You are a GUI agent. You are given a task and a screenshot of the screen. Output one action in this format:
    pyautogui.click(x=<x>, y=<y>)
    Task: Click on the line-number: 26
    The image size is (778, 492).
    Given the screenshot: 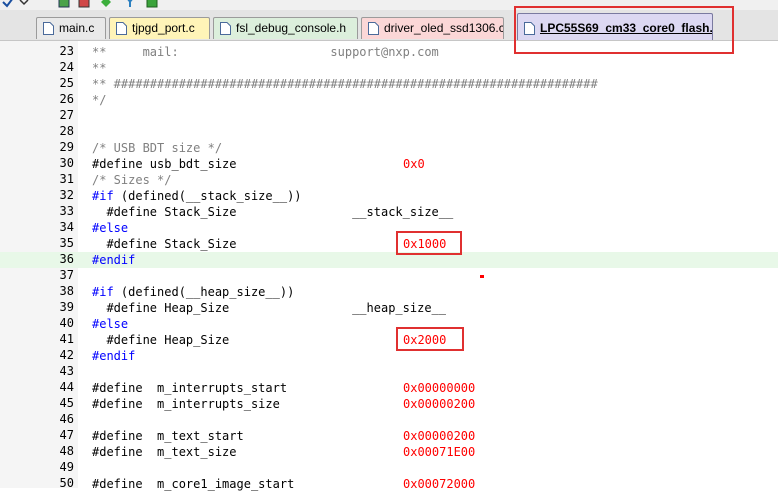 What is the action you would take?
    pyautogui.click(x=66, y=99)
    